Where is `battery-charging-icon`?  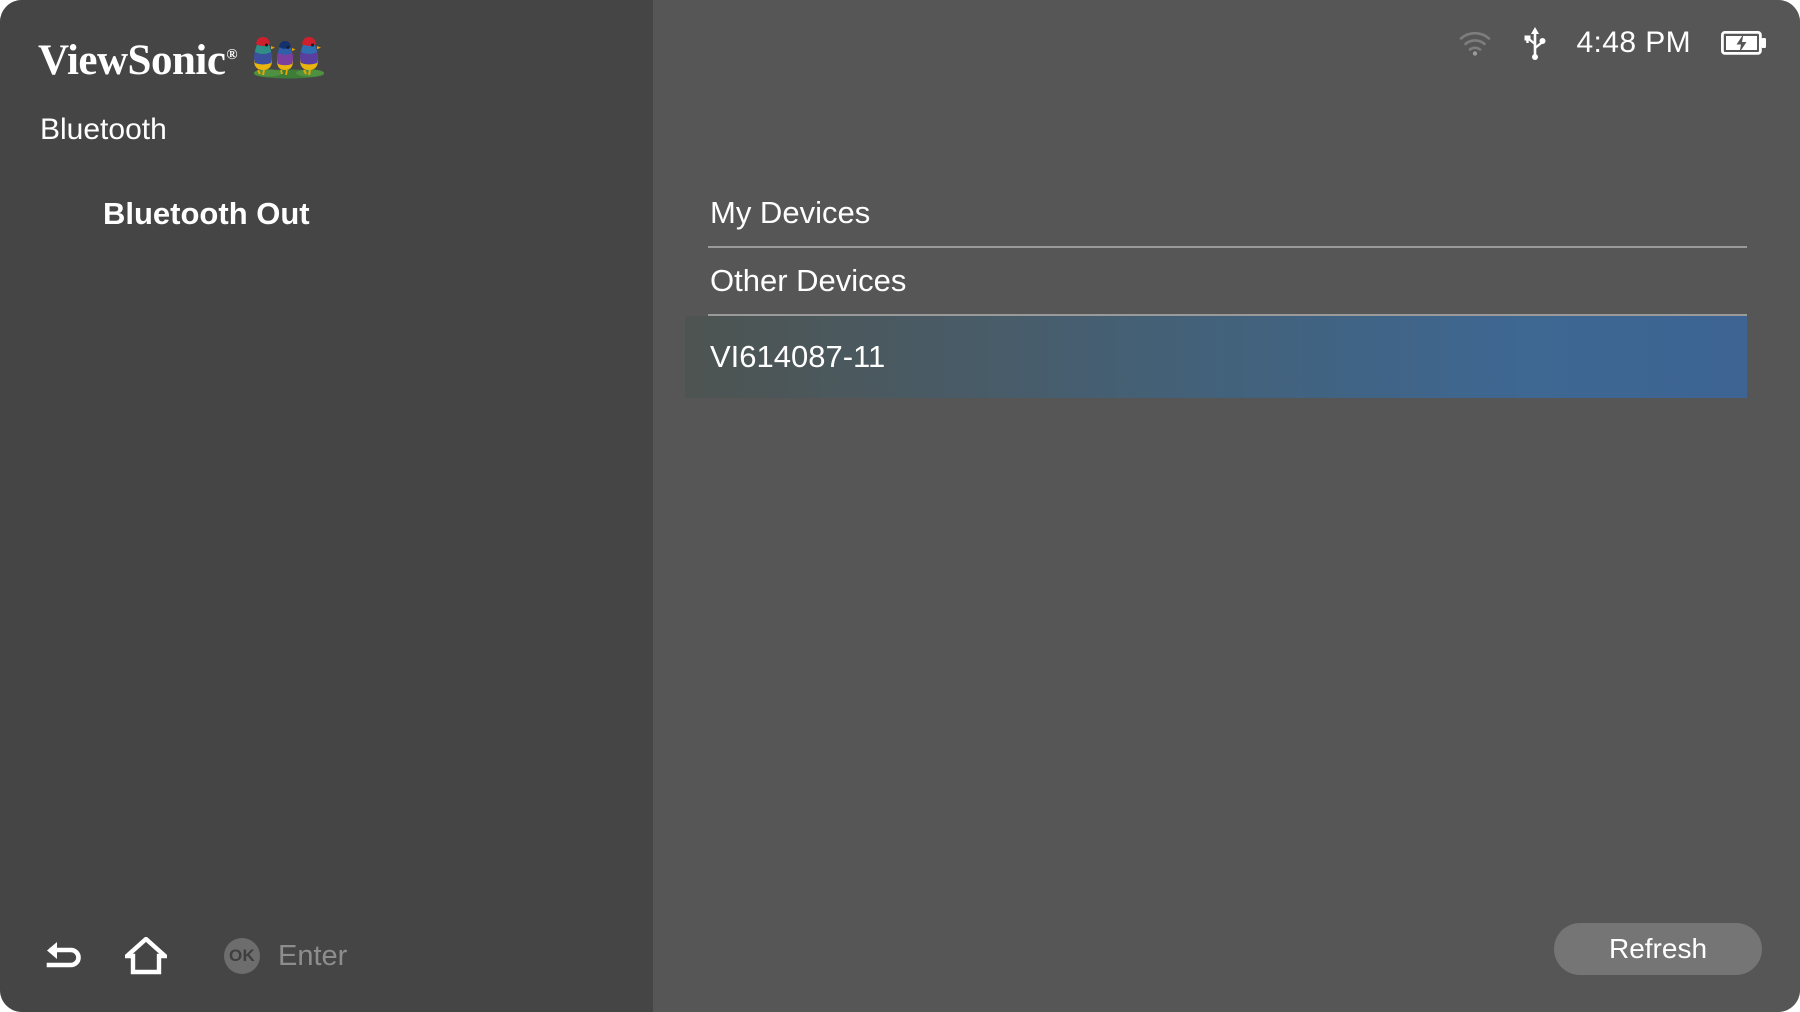 battery-charging-icon is located at coordinates (1743, 43).